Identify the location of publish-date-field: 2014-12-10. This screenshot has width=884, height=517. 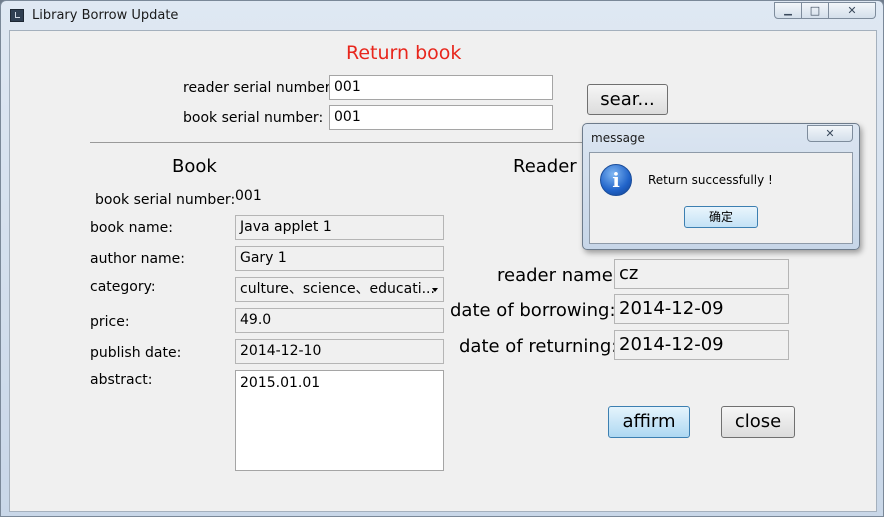
(339, 351).